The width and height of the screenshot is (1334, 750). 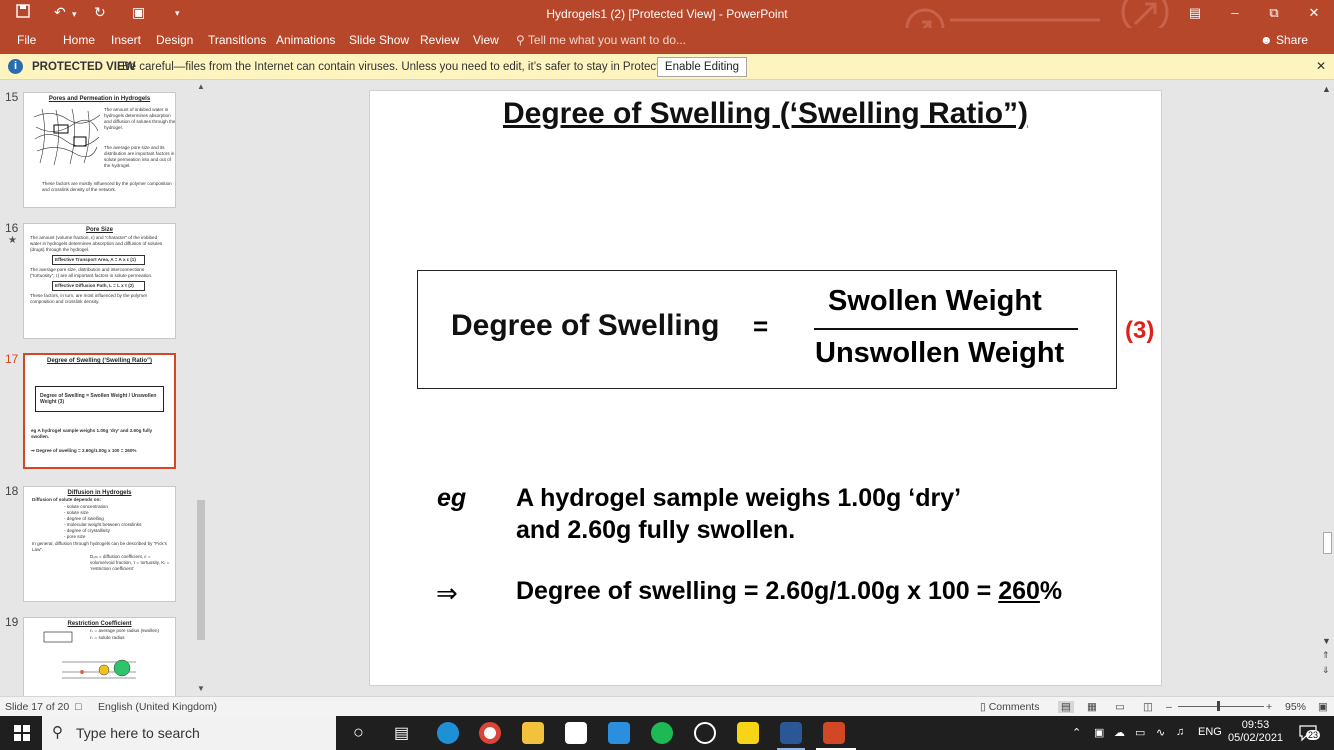 I want to click on taskbar-search-box: ⚲ Type here to search, so click(x=189, y=733).